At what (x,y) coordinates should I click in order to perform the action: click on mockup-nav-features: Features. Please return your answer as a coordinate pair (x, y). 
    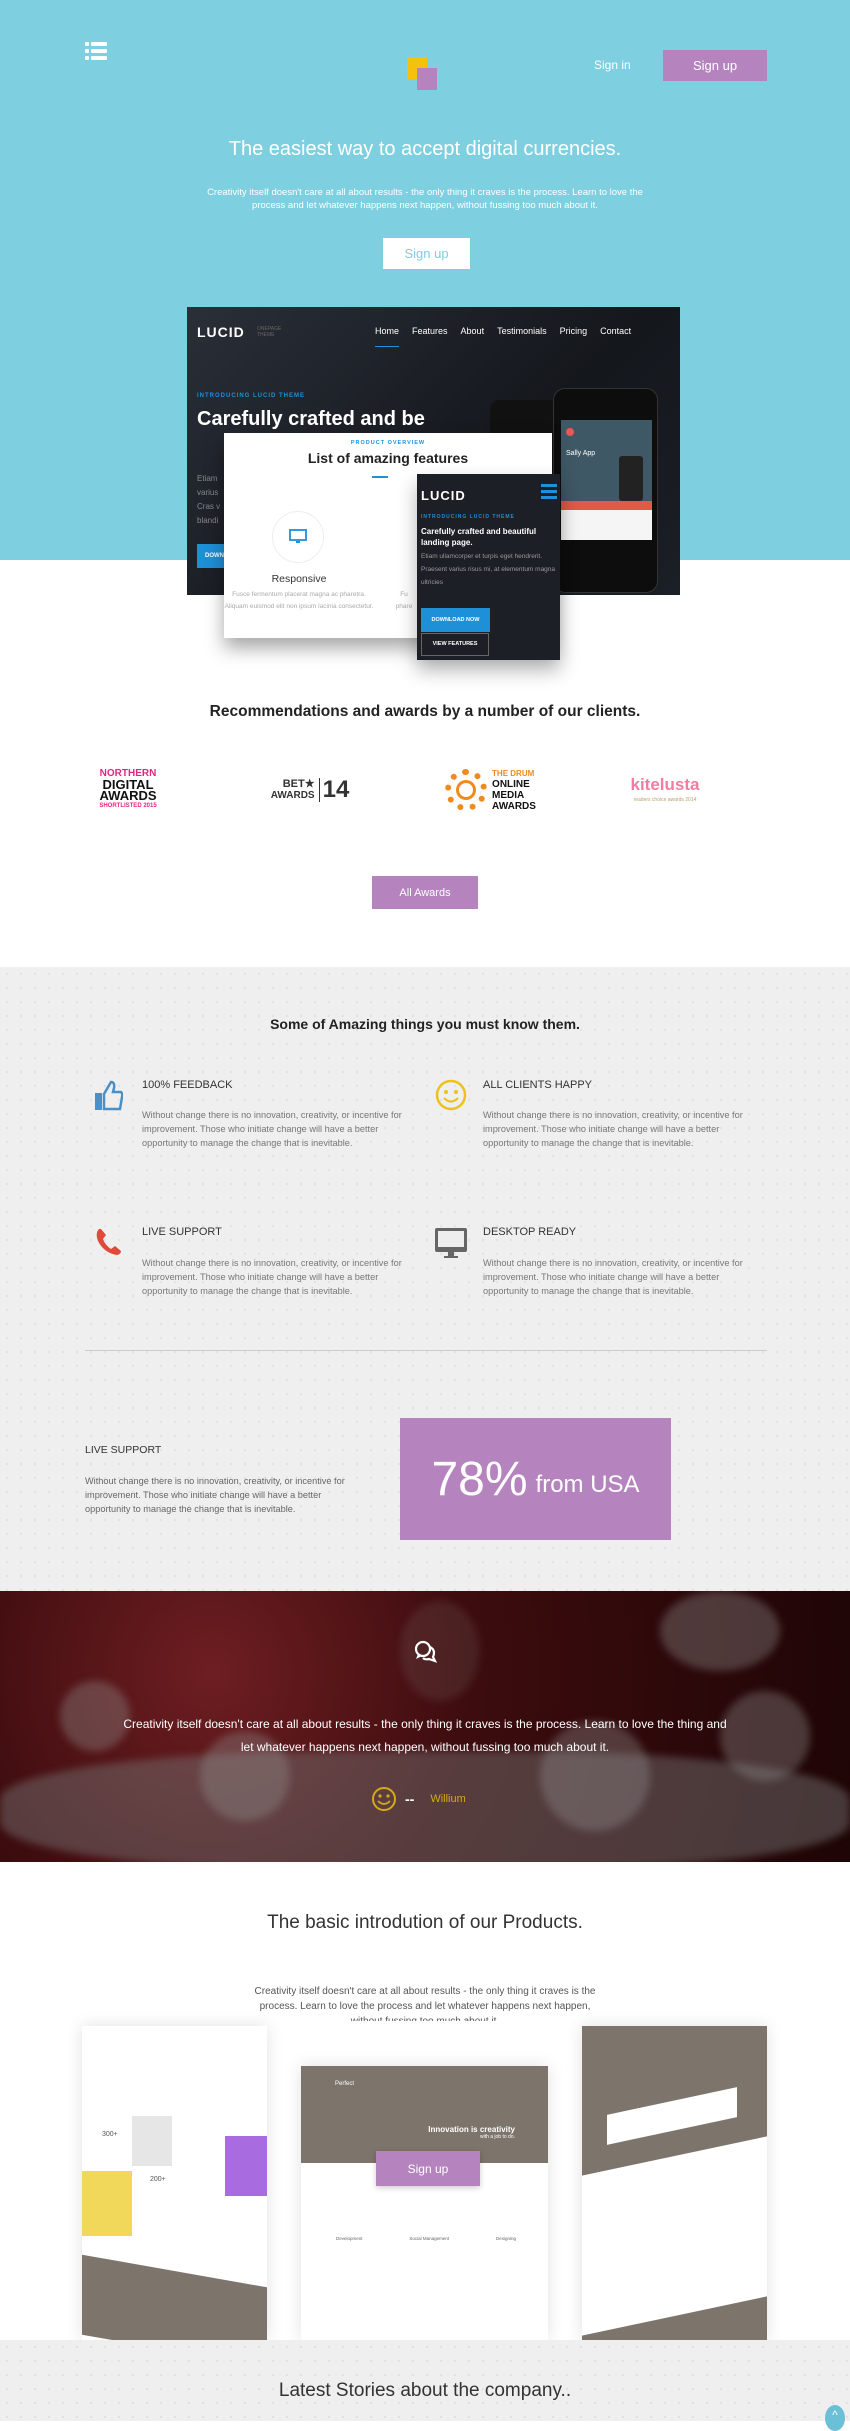
    Looking at the image, I should click on (430, 336).